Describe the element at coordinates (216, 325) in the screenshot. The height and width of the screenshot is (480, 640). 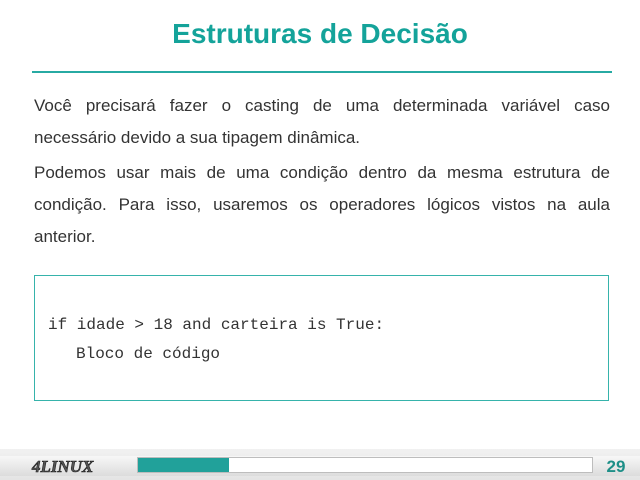
I see `code-line: if idade > 18 and carteira is True:` at that location.